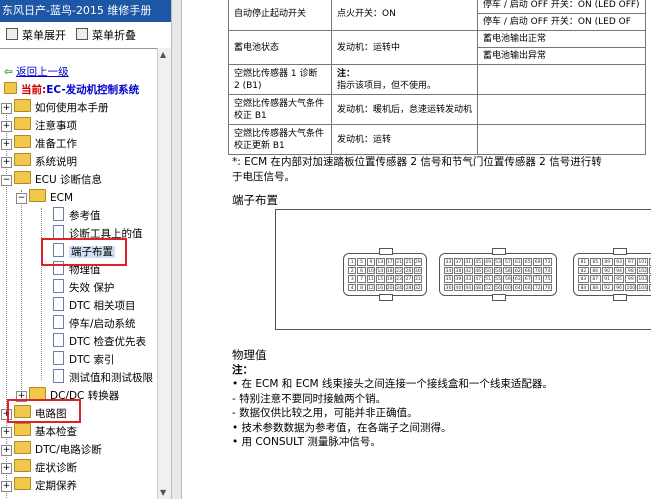 The height and width of the screenshot is (499, 651). I want to click on collapse-label: 菜单折叠, so click(114, 35).